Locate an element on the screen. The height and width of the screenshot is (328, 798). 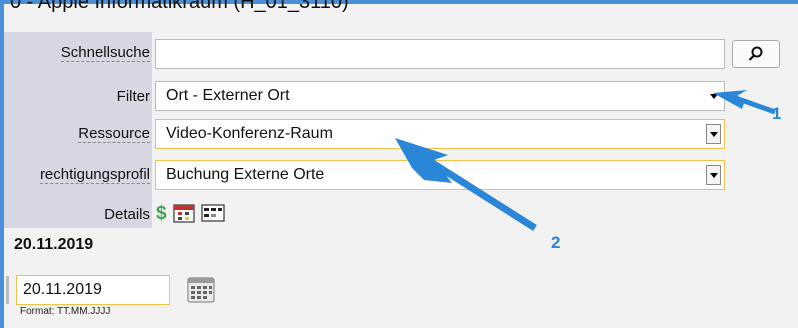
profile-label: rechtigungsprofil is located at coordinates (94, 175).